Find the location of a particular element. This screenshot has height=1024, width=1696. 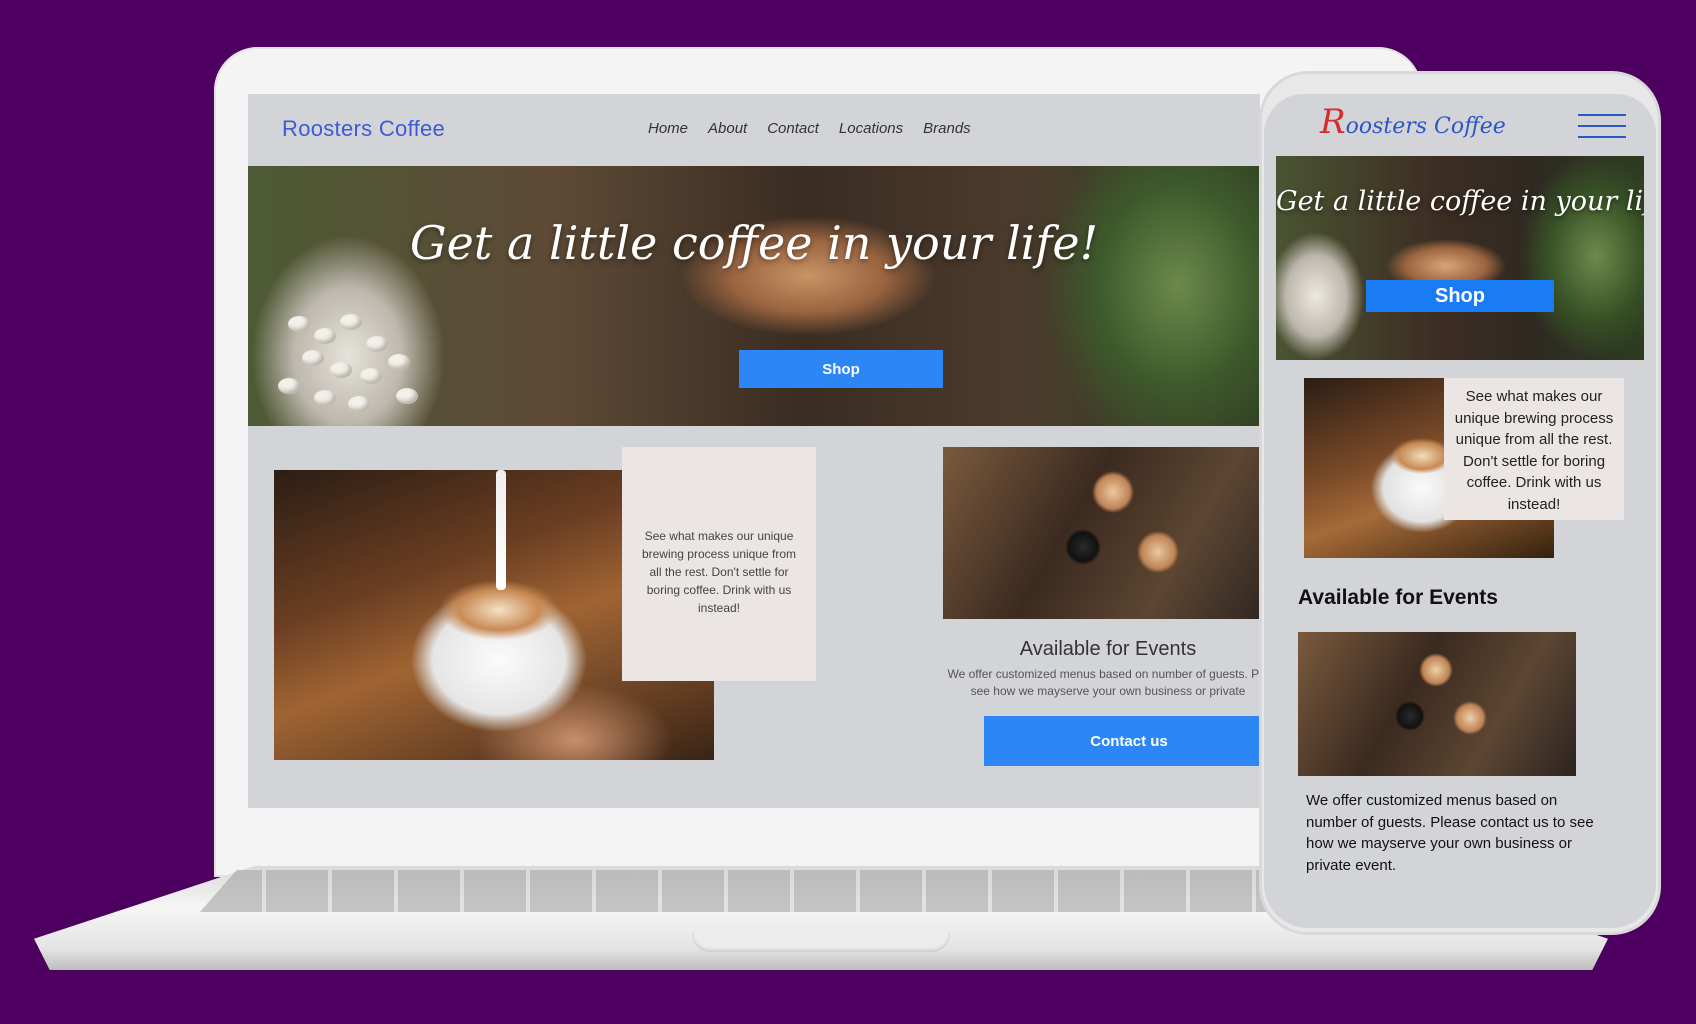

mobile-logo: Roosters Coffee is located at coordinates (1413, 122).